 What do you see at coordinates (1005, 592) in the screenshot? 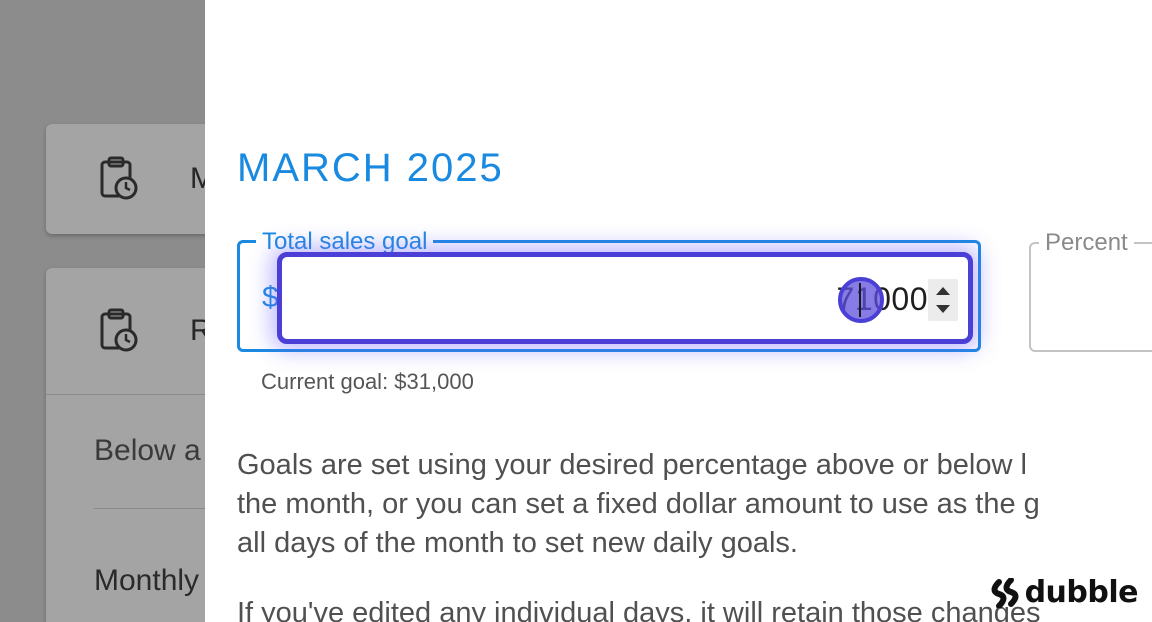
I see `dubble-logo-icon` at bounding box center [1005, 592].